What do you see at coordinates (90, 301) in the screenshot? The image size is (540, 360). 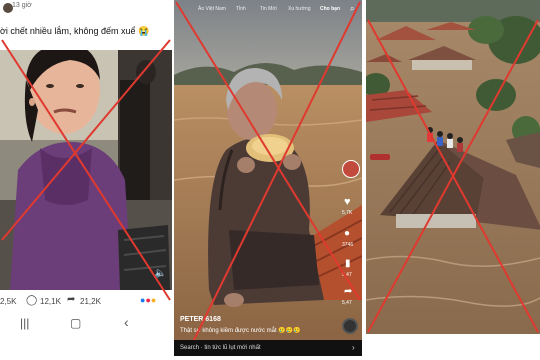 I see `shares-count: 21,2K` at bounding box center [90, 301].